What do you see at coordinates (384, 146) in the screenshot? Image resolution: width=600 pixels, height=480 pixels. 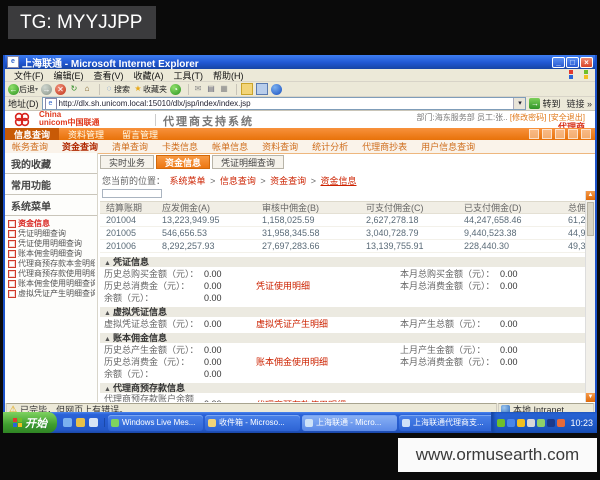 I see `subnav-item: 代理商抄表` at bounding box center [384, 146].